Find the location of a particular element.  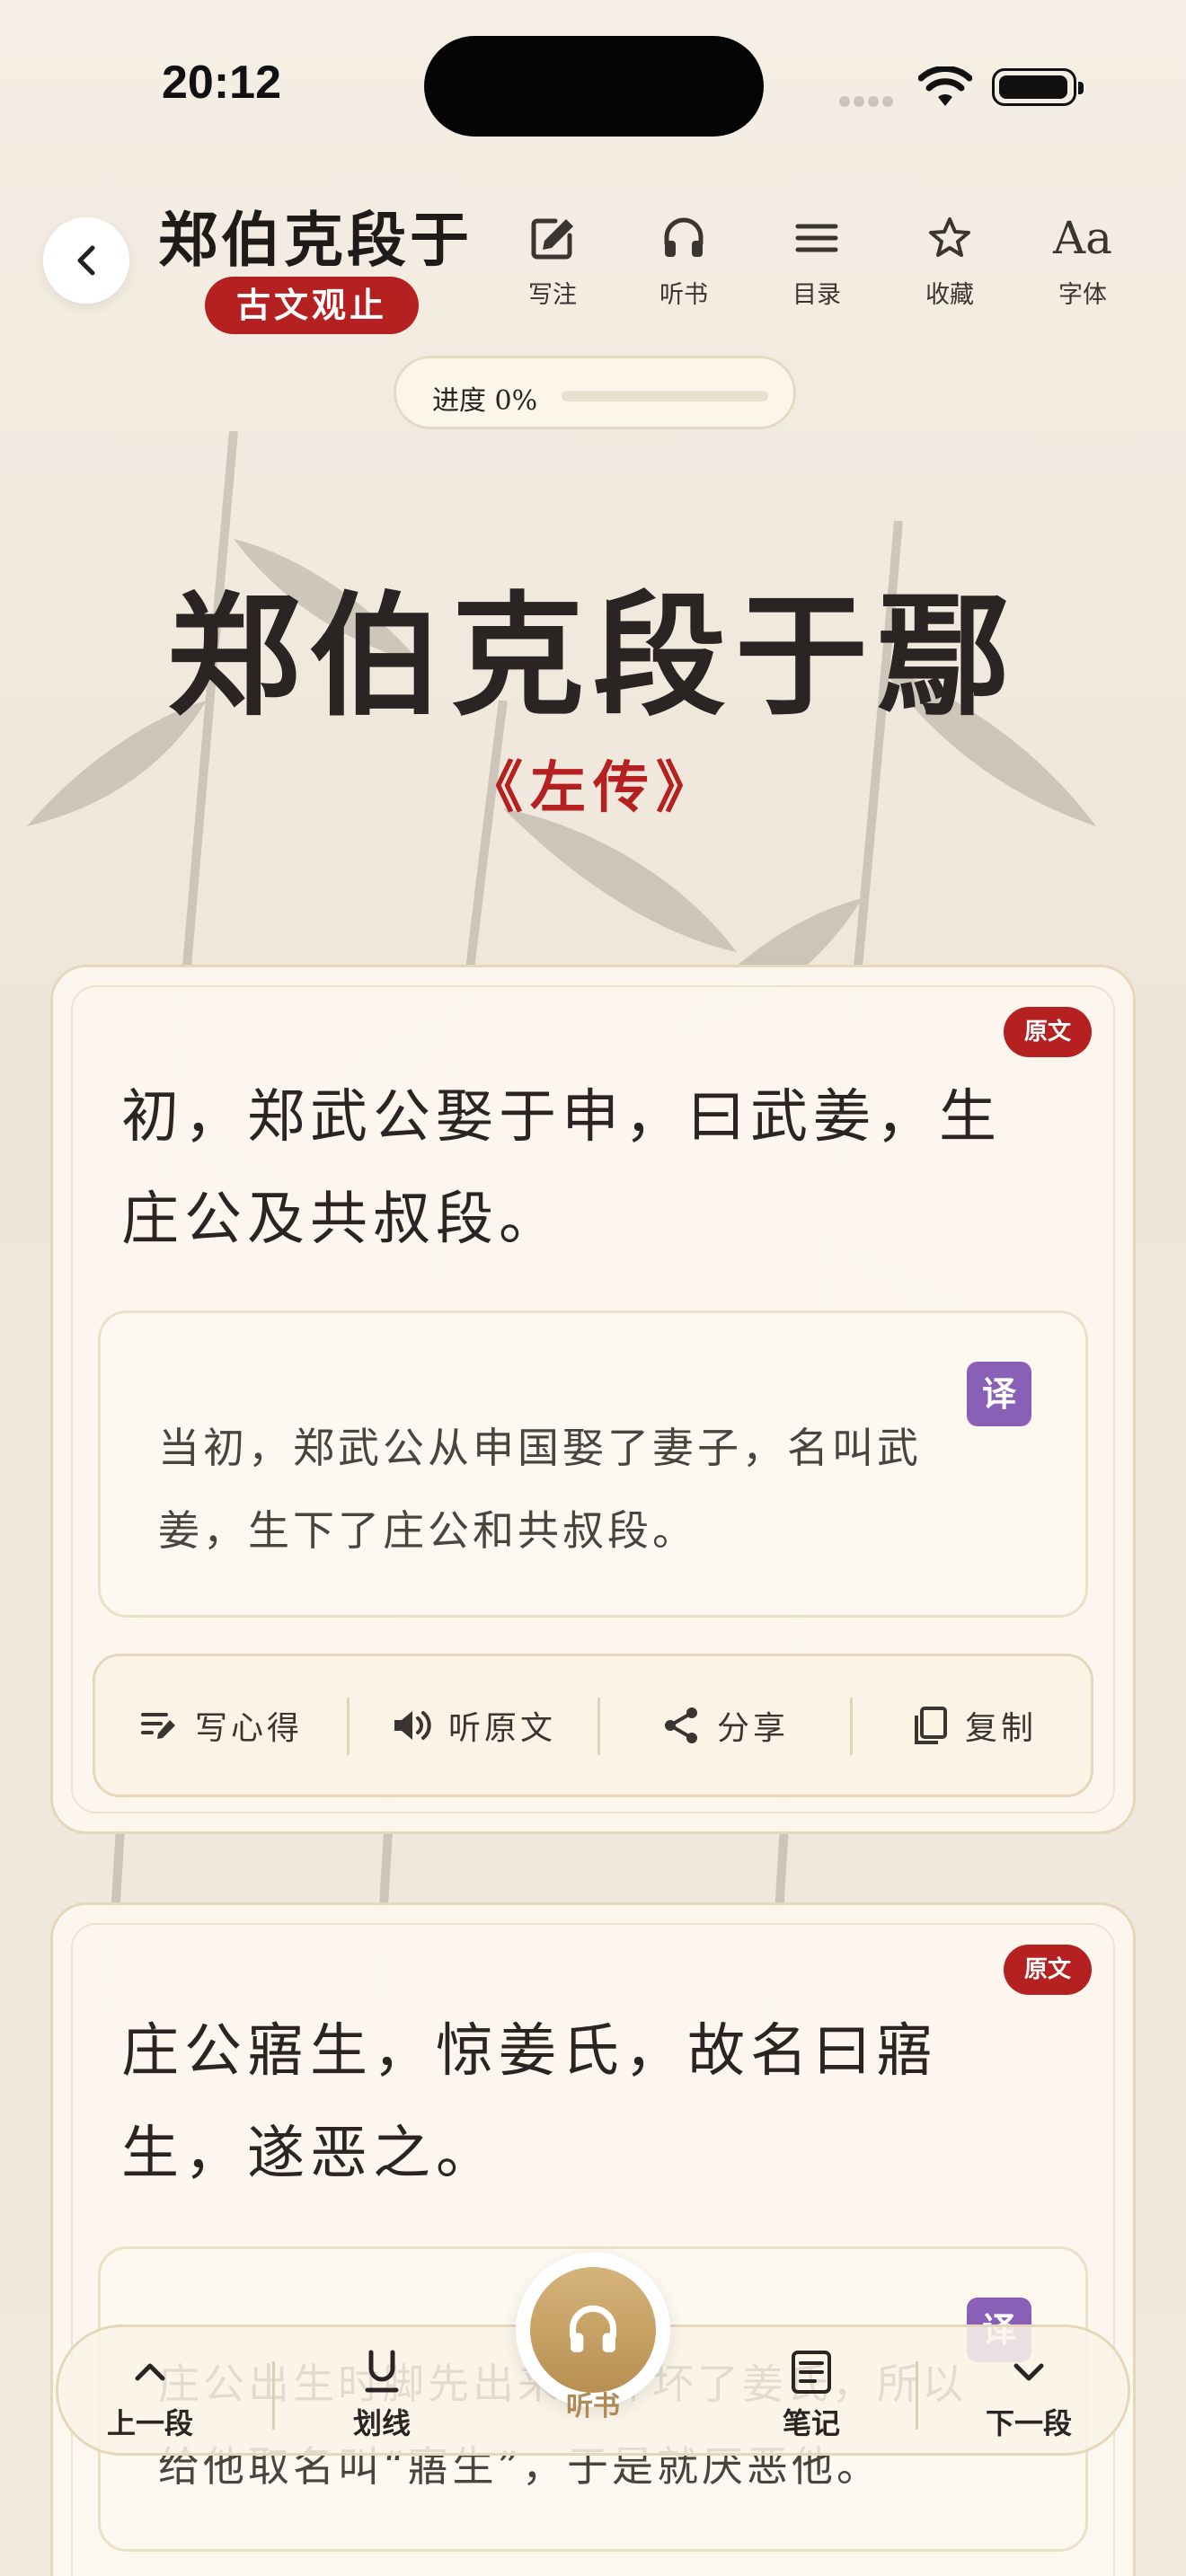

status-bar: 20:12 is located at coordinates (593, 85).